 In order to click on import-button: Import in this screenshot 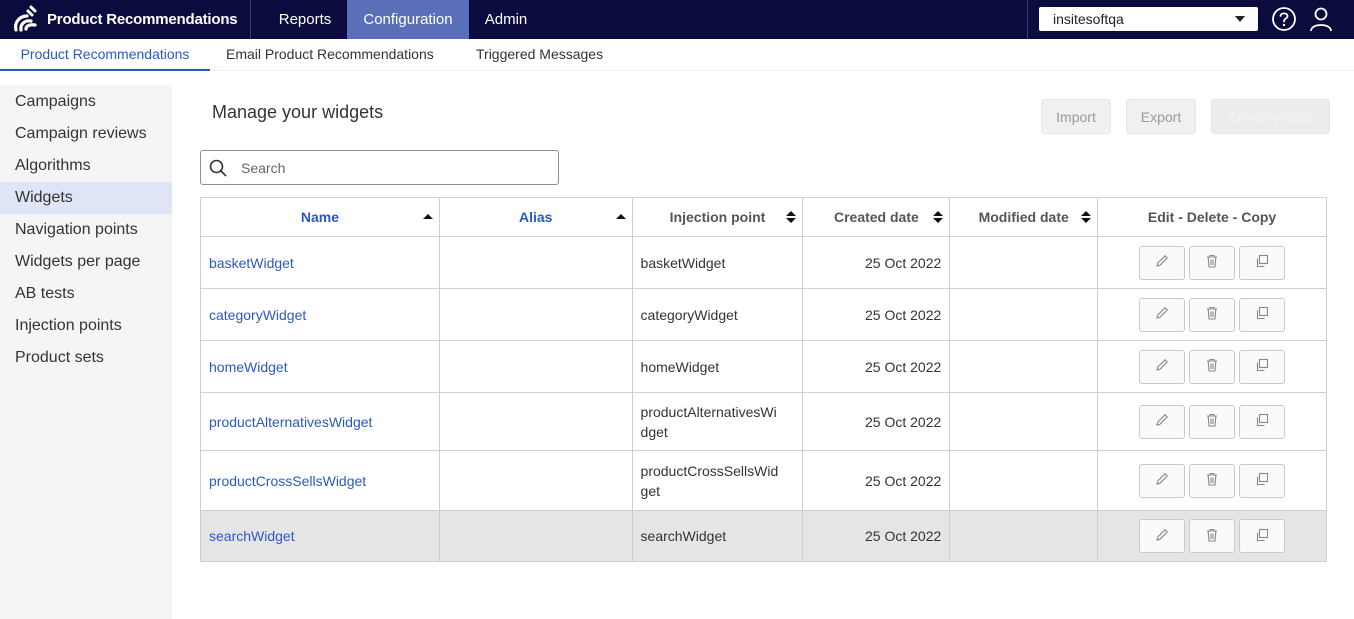, I will do `click(1076, 116)`.